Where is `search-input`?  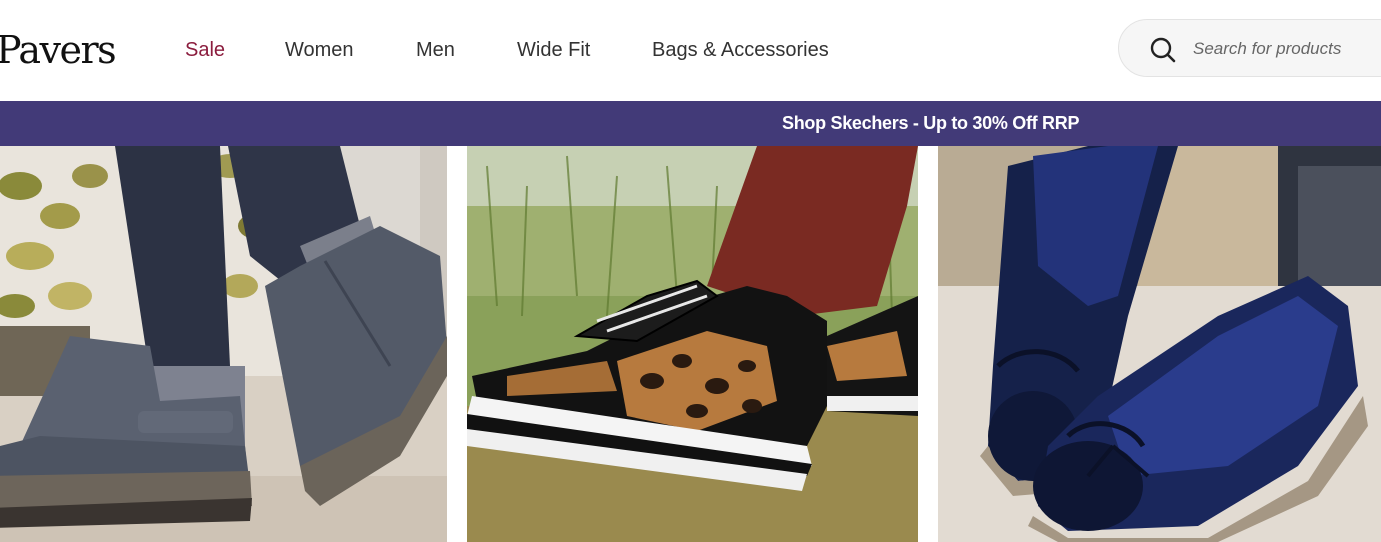
search-input is located at coordinates (1286, 49).